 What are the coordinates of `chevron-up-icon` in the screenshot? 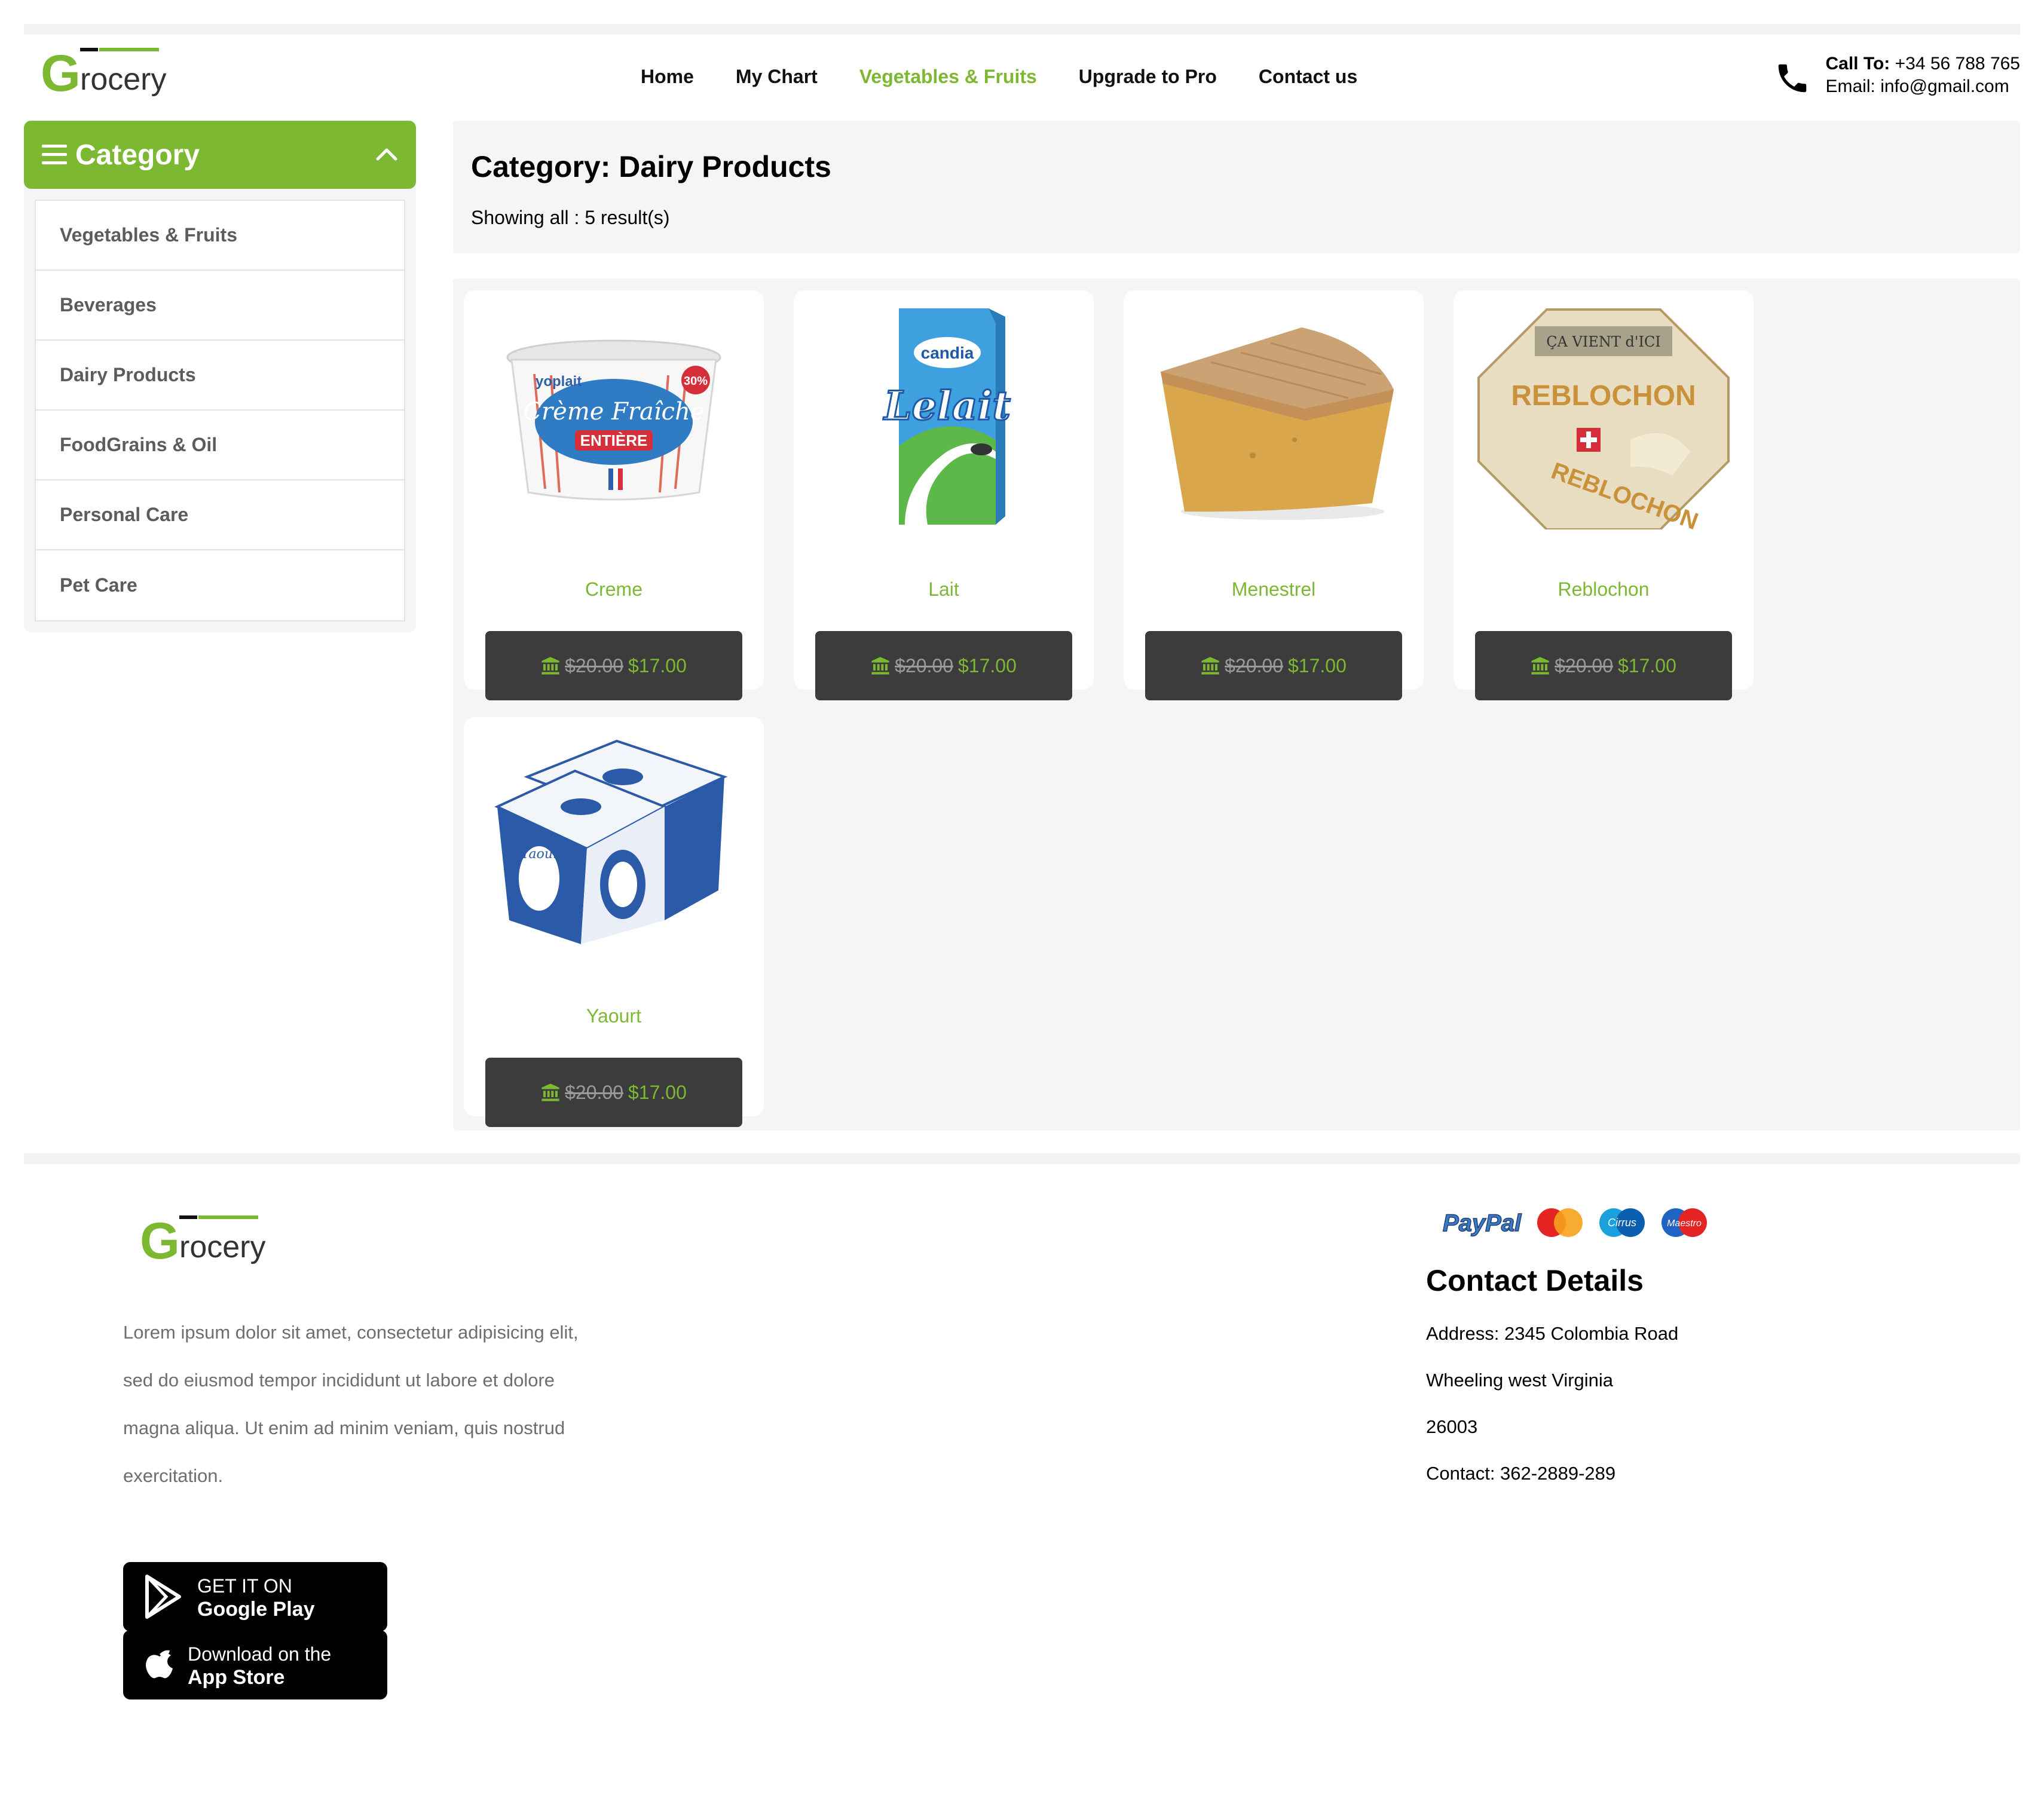 It's located at (386, 154).